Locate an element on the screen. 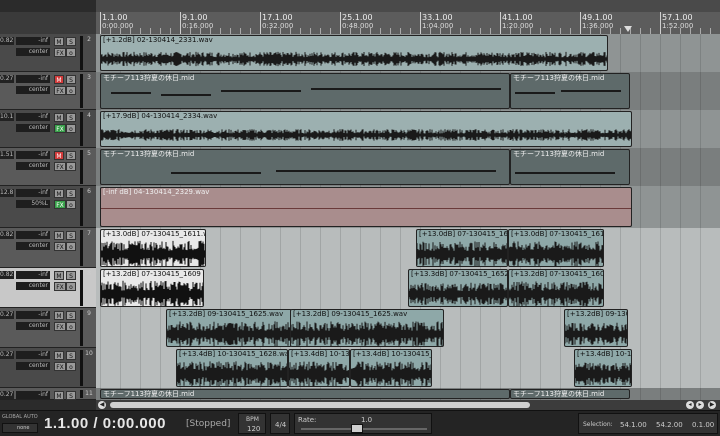 The width and height of the screenshot is (720, 436). track-header-3: 0.27 -inf center M S FX o 3 is located at coordinates (48, 91).